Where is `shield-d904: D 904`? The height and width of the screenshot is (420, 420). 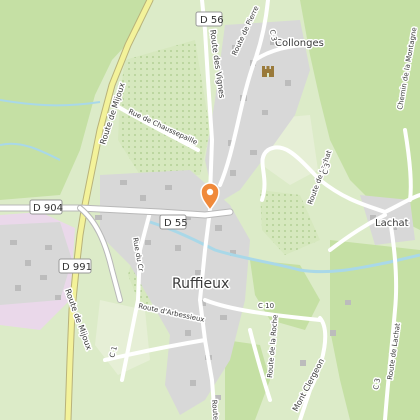
shield-d904: D 904 is located at coordinates (46, 207).